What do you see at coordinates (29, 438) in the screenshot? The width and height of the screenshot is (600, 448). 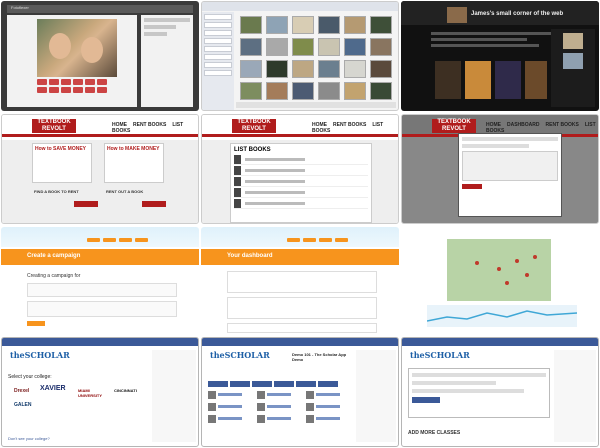 I see `dont-see-college-link: Don't see your college?` at bounding box center [29, 438].